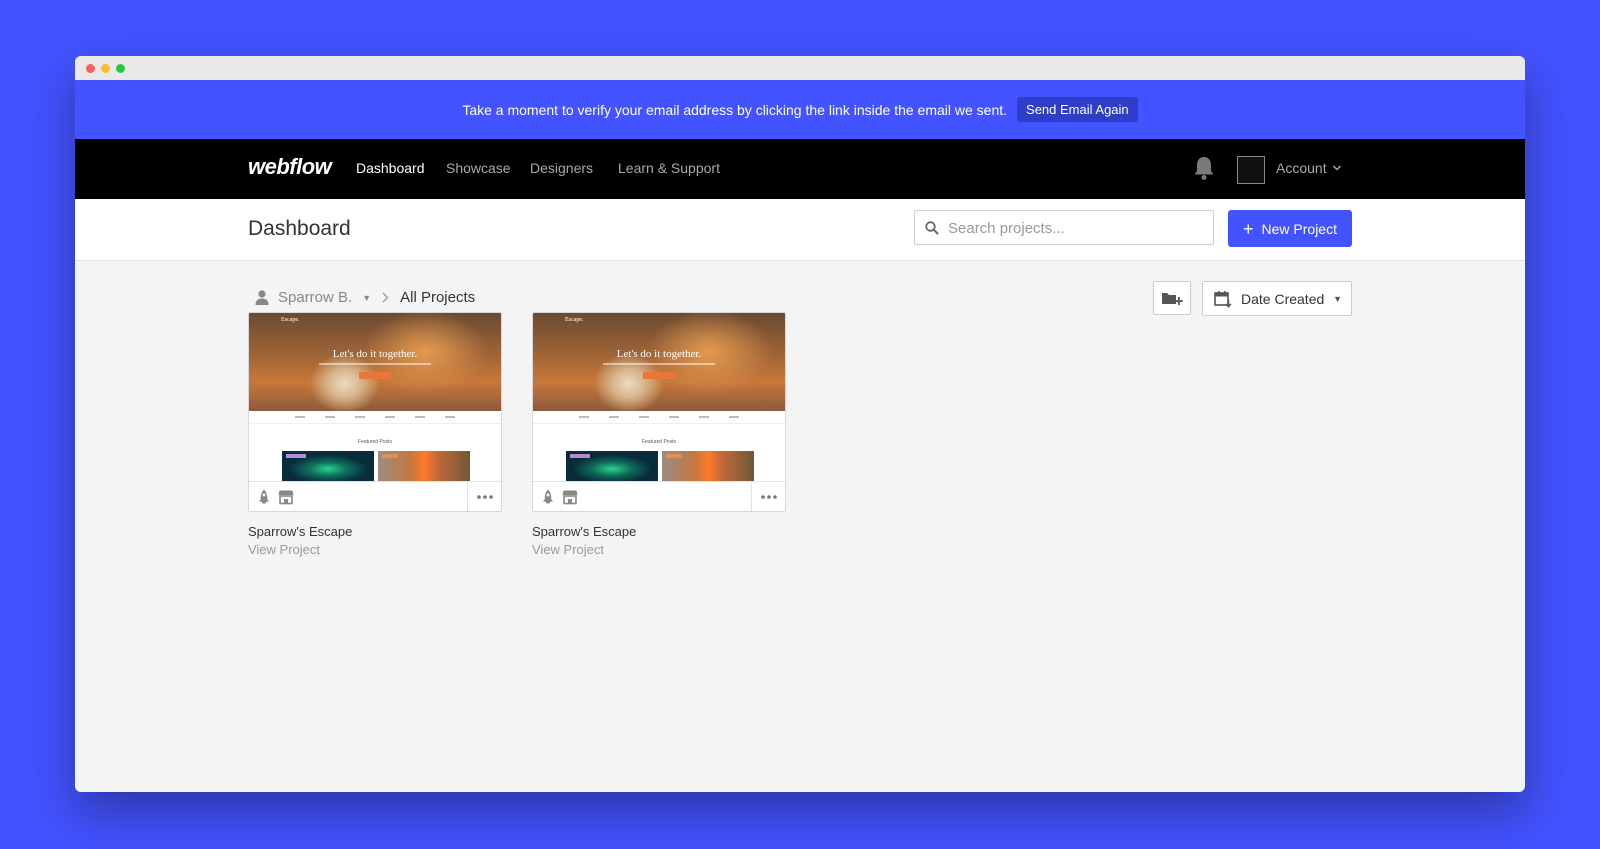 The image size is (1600, 849). Describe the element at coordinates (290, 167) in the screenshot. I see `webflow-logo: webflow` at that location.